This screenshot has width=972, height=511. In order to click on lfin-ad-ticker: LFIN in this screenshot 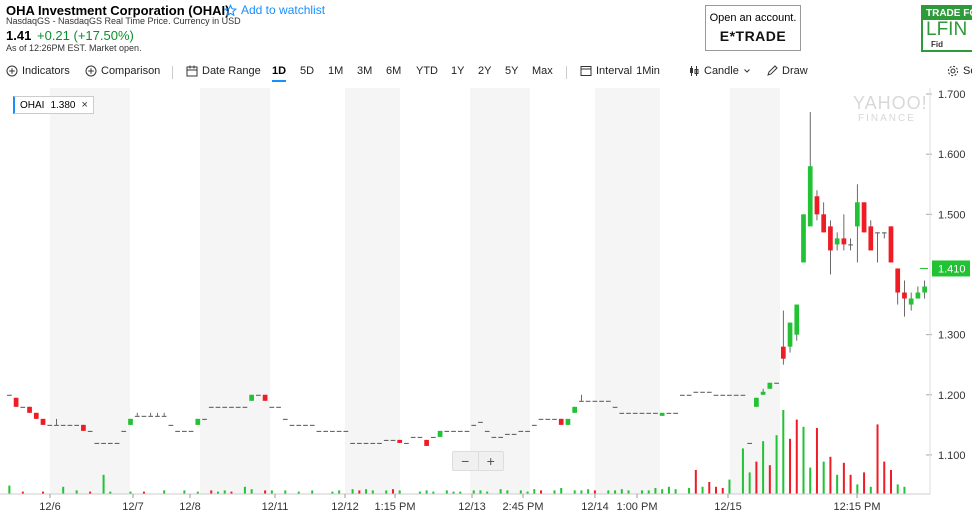, I will do `click(947, 29)`.